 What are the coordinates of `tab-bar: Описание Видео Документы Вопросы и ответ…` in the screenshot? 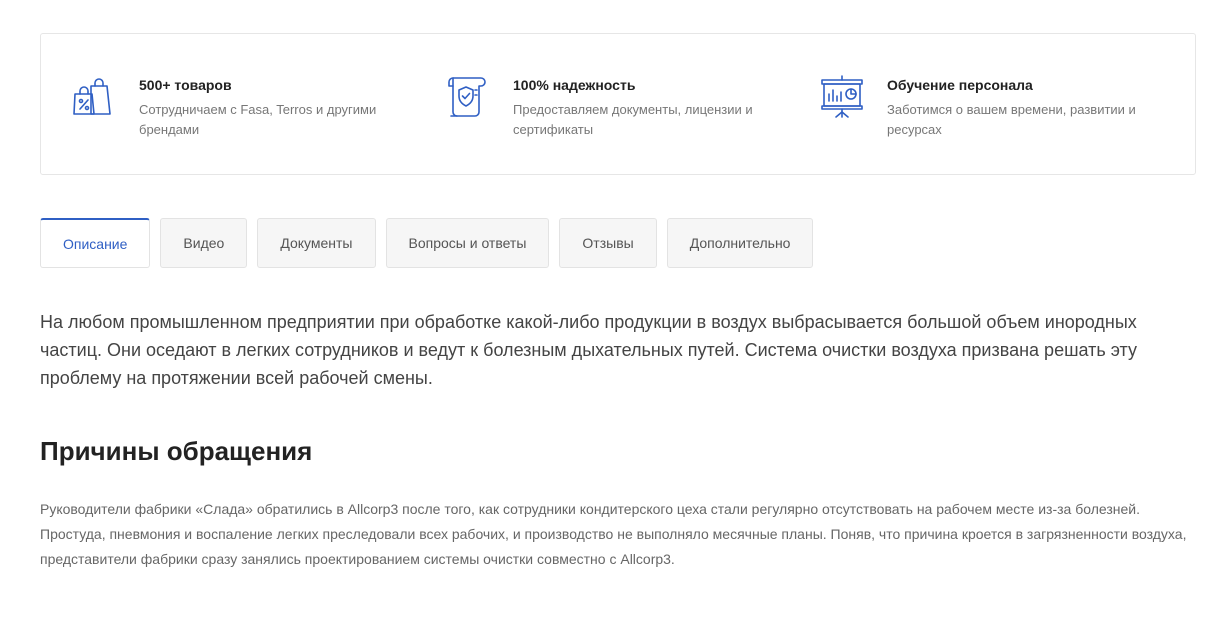 It's located at (431, 243).